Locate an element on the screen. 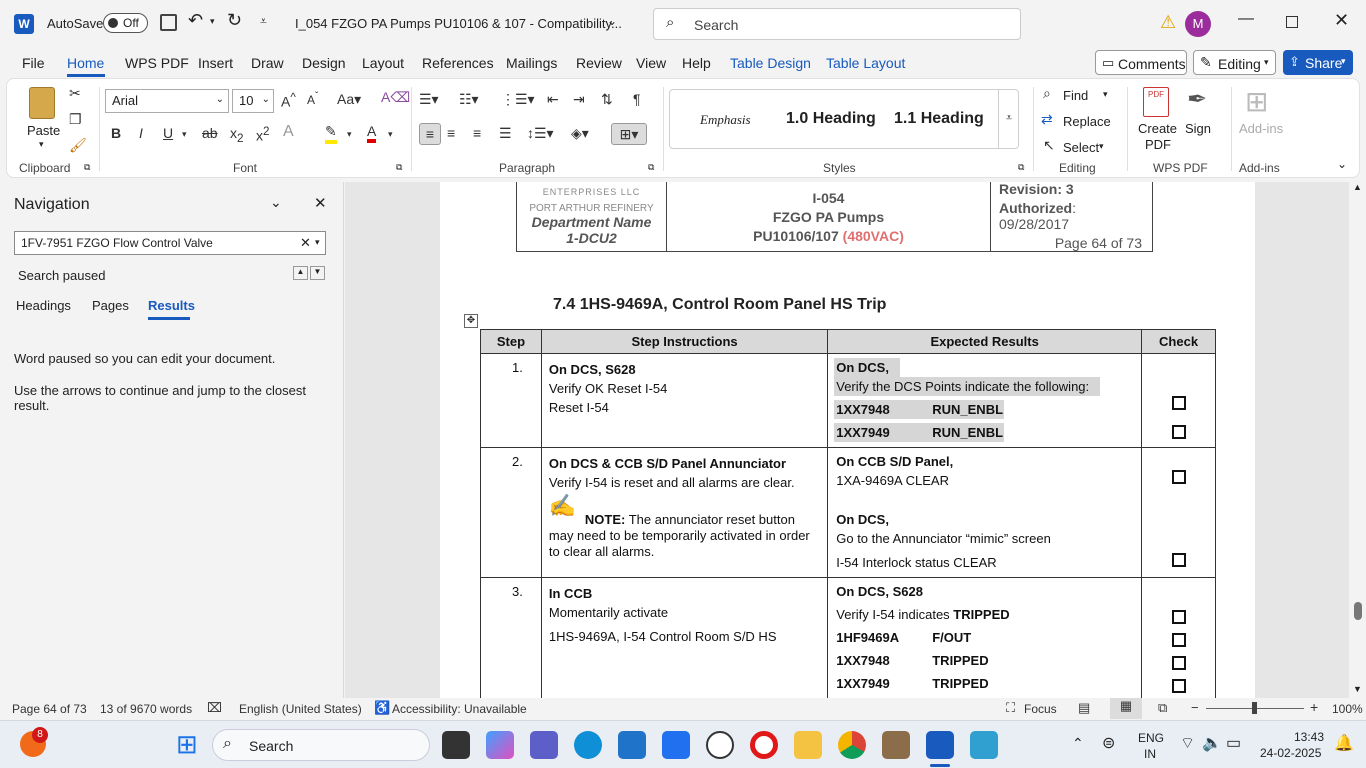 This screenshot has width=1366, height=768. accessibility-icon: ♿ is located at coordinates (382, 708).